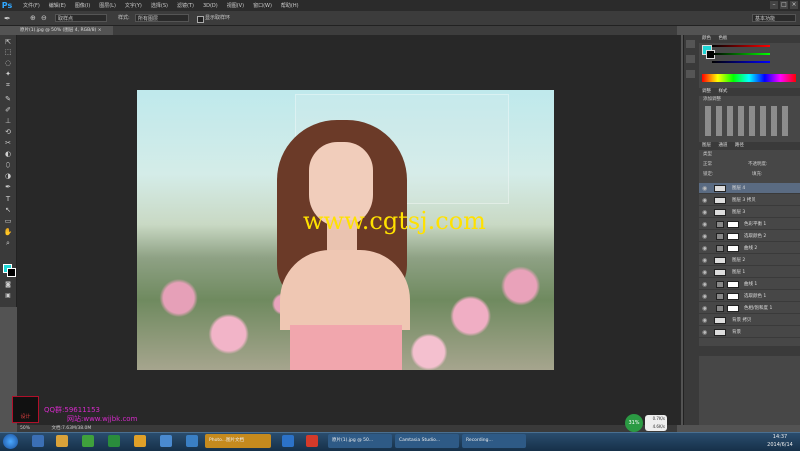 The width and height of the screenshot is (800, 451). I want to click on app-tool-icon, so click(192, 441).